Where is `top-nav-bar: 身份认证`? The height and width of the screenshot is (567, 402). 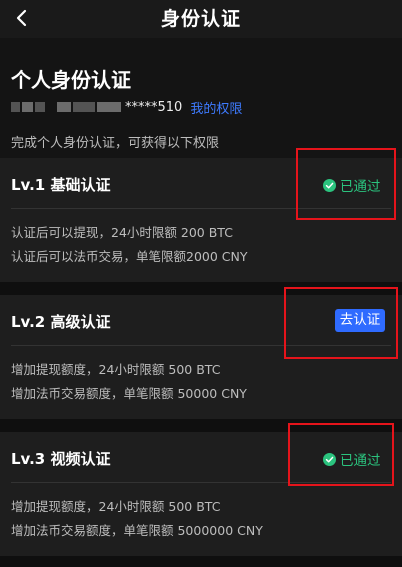
top-nav-bar: 身份认证 is located at coordinates (201, 19).